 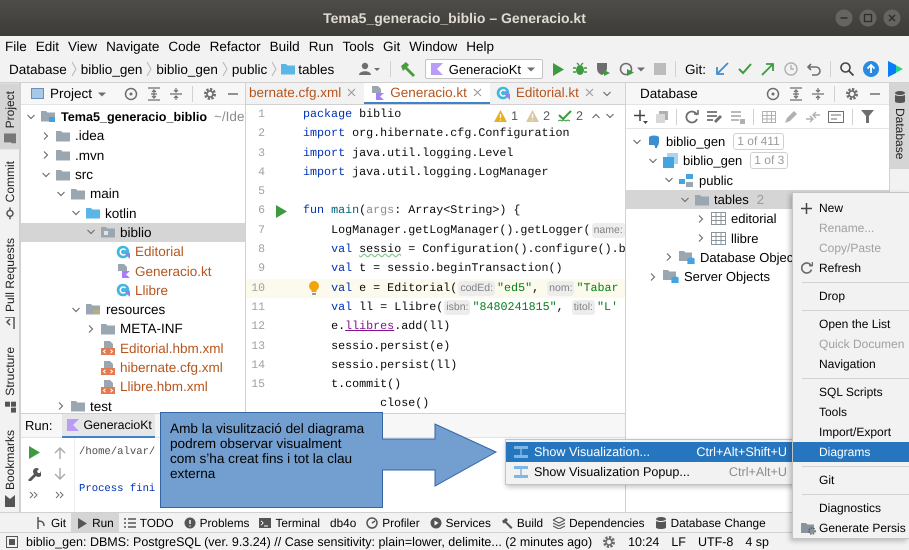 What do you see at coordinates (249, 69) in the screenshot?
I see `breadcrumb-item: public` at bounding box center [249, 69].